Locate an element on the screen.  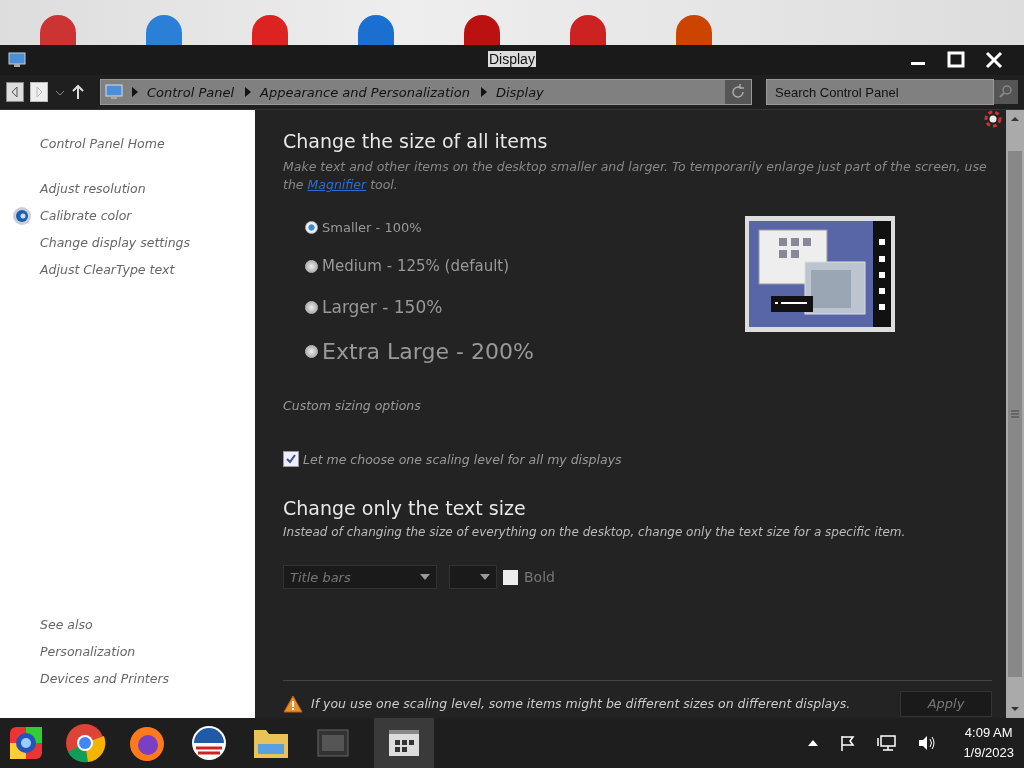
address-bar: Control Panel Appearance and Personalization Display is located at coordinates (426, 92).